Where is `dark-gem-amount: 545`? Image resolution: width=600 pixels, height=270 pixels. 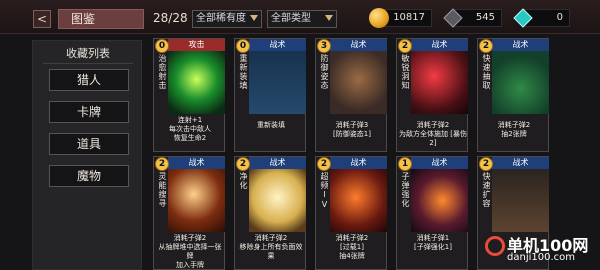
dark-gem-amount: 545 is located at coordinates (485, 17).